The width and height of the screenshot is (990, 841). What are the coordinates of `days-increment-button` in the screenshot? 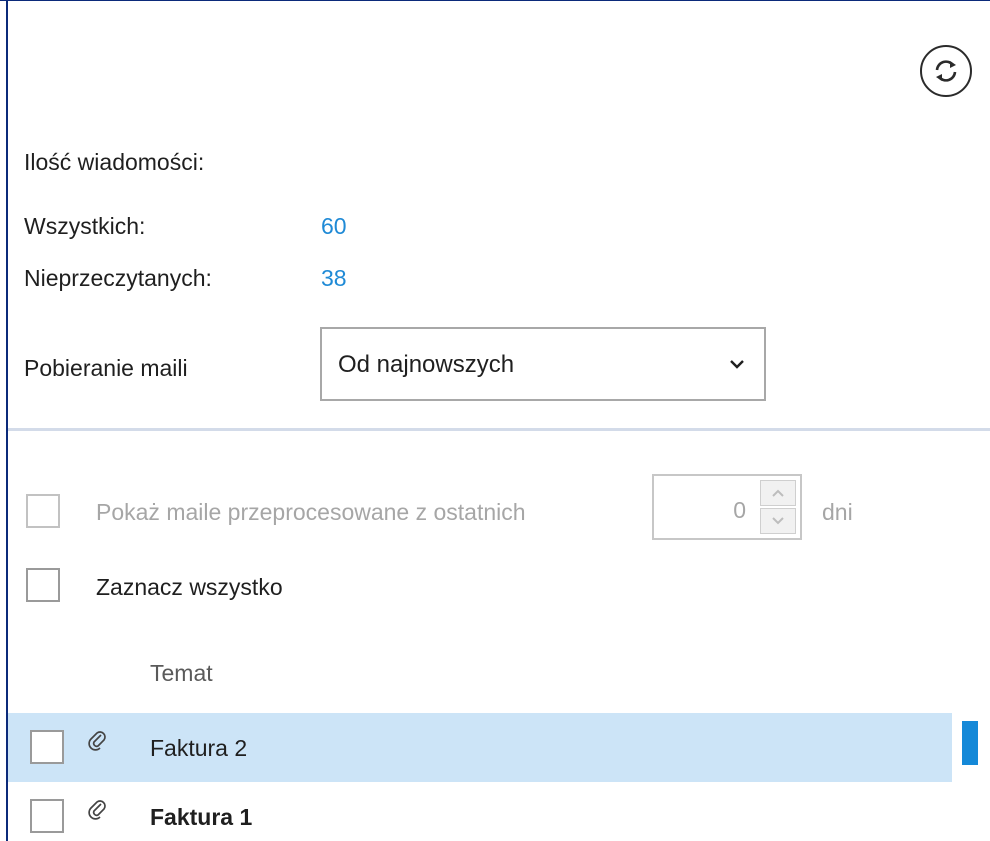 It's located at (778, 493).